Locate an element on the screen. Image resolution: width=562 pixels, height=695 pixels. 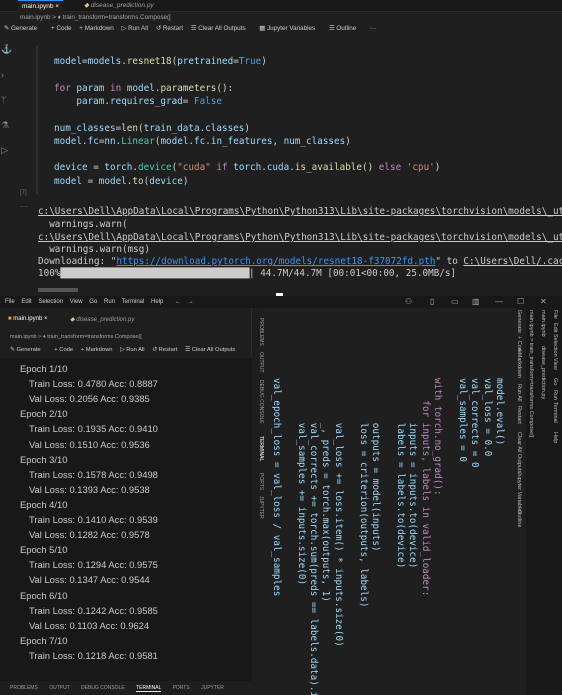
minimize-icon: — is located at coordinates (499, 302).